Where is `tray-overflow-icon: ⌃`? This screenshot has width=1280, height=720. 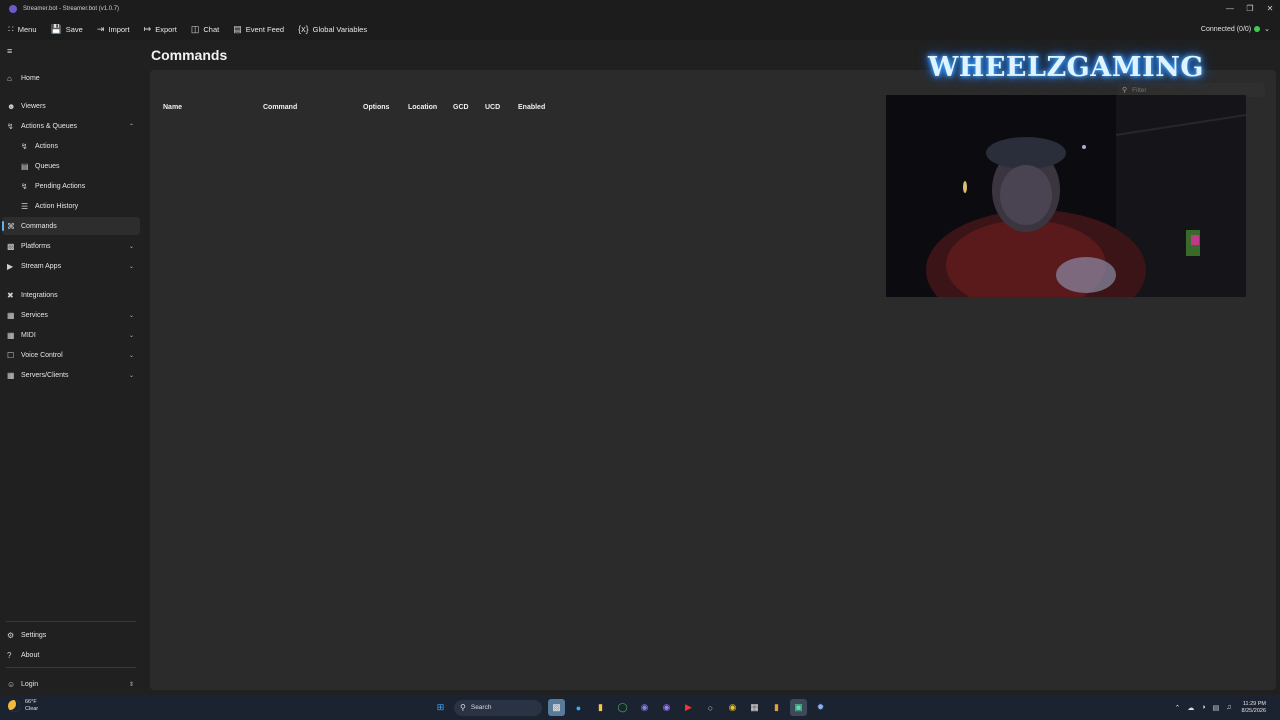
tray-overflow-icon: ⌃ is located at coordinates (1178, 708).